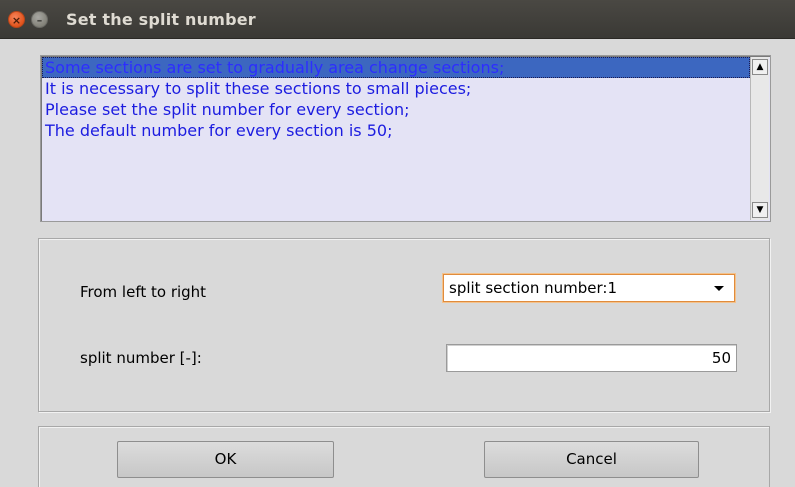  I want to click on scroll-down-icon: ▼, so click(760, 210).